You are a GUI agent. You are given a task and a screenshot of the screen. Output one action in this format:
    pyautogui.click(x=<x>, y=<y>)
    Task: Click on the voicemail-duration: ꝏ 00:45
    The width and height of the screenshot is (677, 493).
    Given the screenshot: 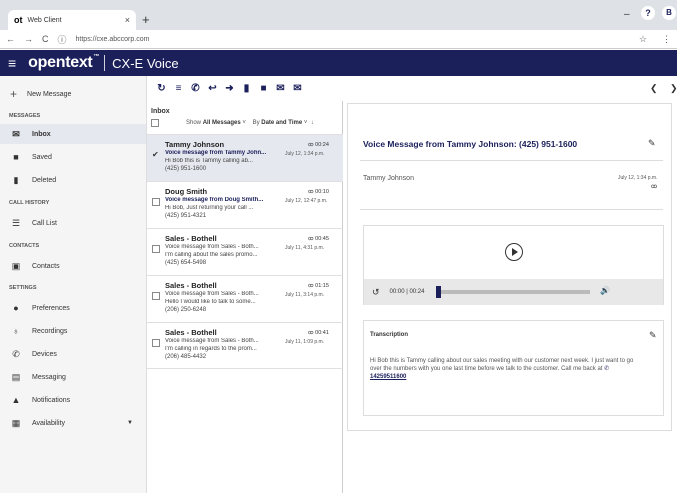 What is the action you would take?
    pyautogui.click(x=318, y=239)
    